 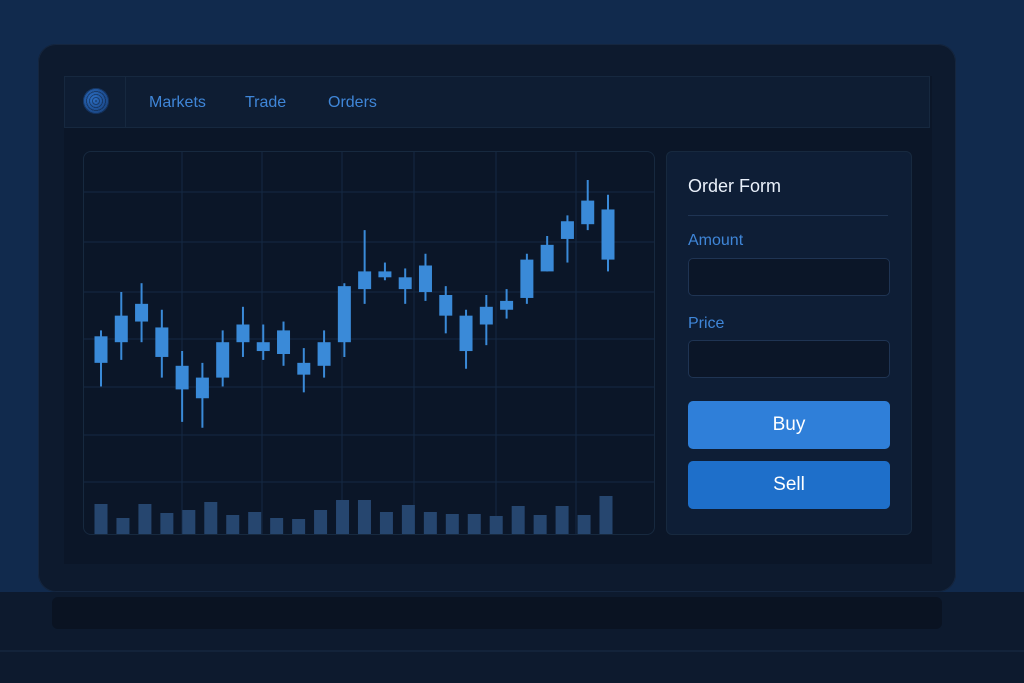 What do you see at coordinates (352, 103) in the screenshot?
I see `nav-item-orders: Orders` at bounding box center [352, 103].